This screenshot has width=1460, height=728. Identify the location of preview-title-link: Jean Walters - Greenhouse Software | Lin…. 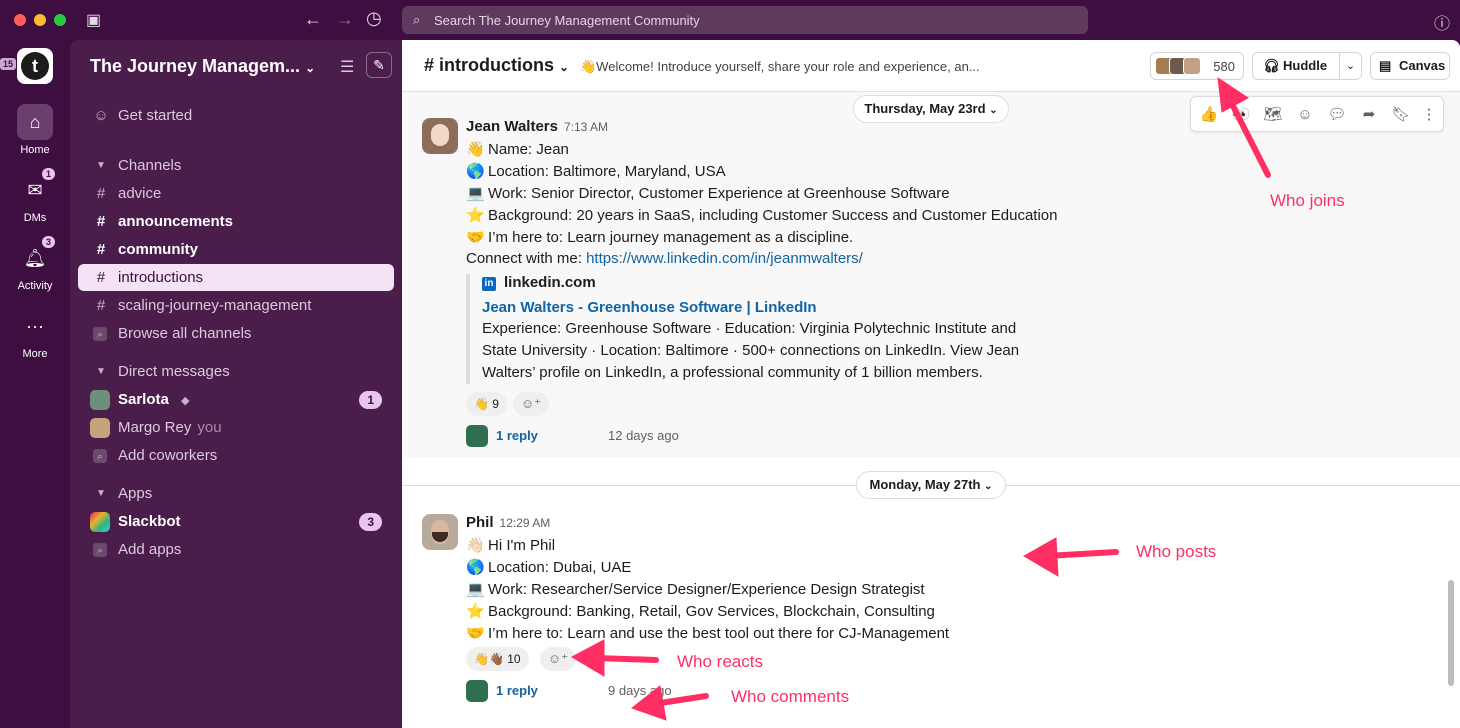
(774, 307).